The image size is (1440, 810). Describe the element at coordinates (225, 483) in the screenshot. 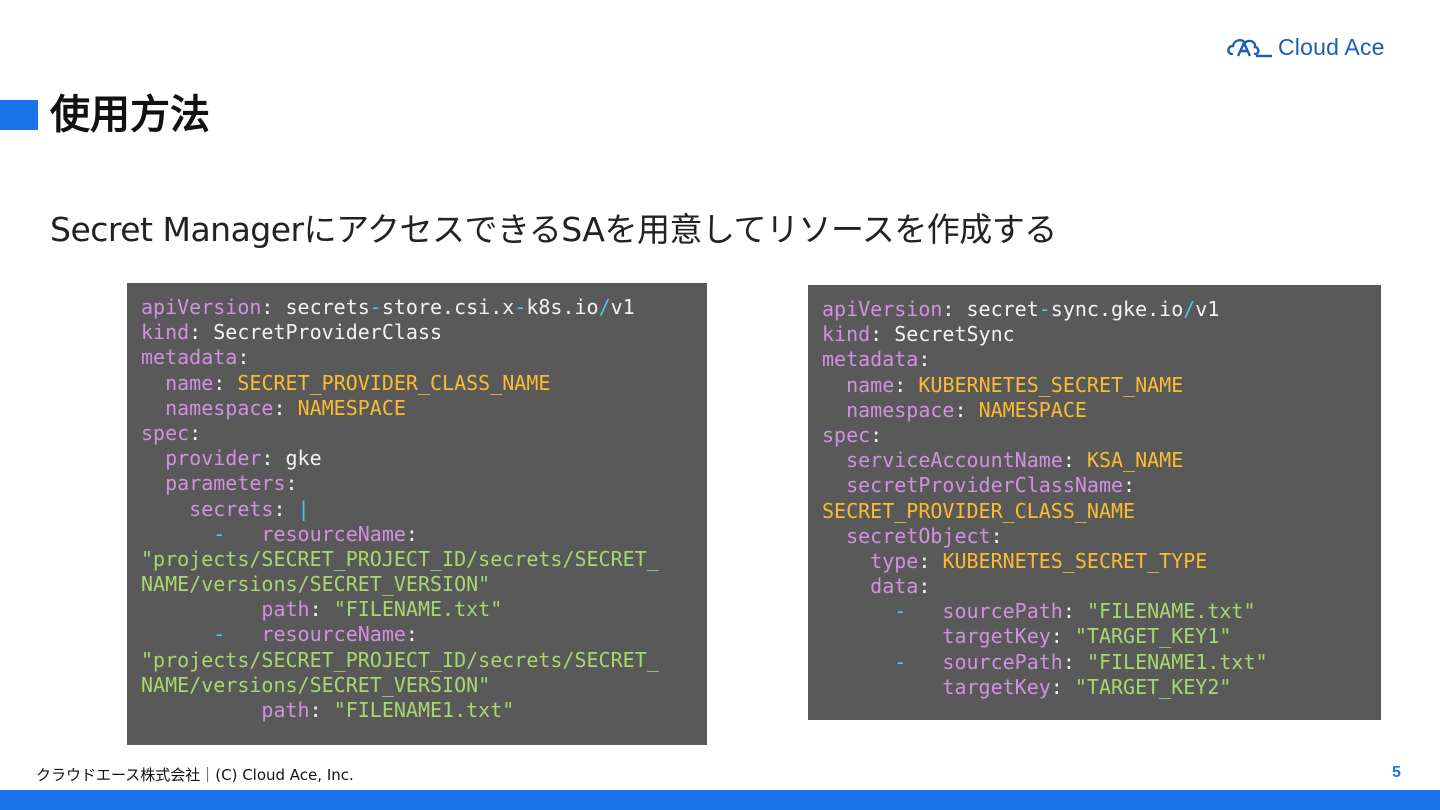

I see `code-token: parameters` at that location.